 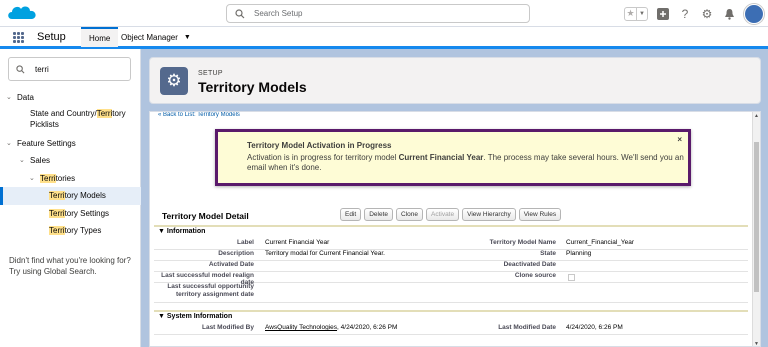 What do you see at coordinates (252, 87) in the screenshot?
I see `page-title: Territory Models` at bounding box center [252, 87].